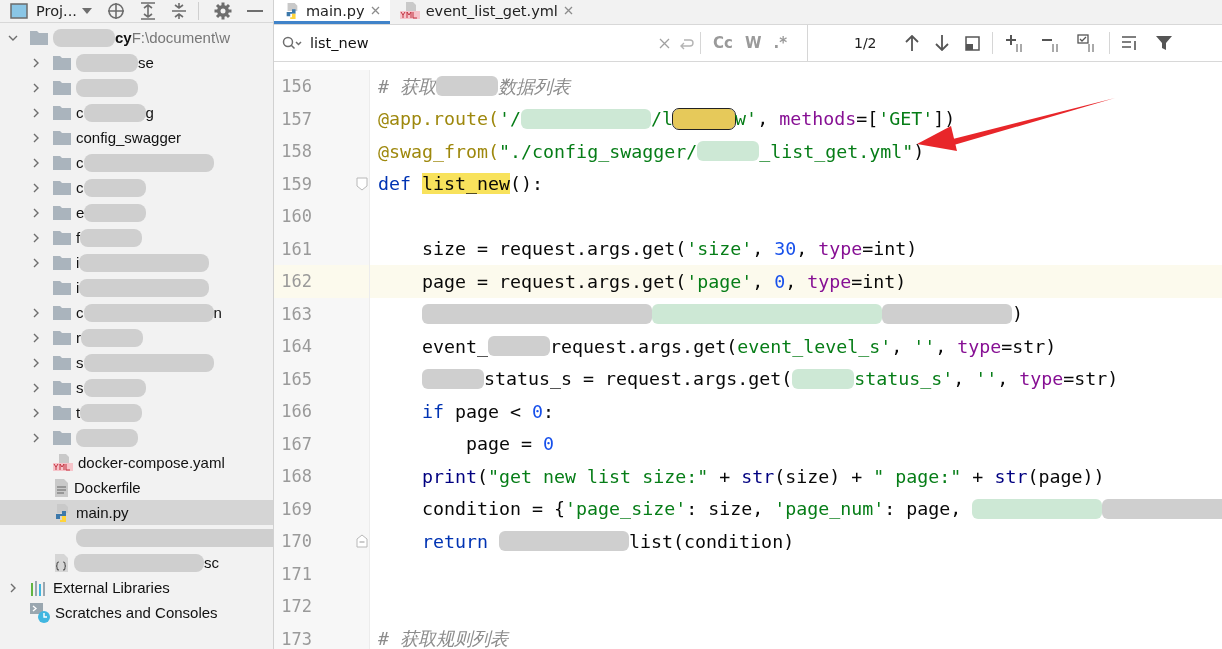 The image size is (1222, 649). Describe the element at coordinates (722, 314) in the screenshot. I see `code-line: )` at that location.